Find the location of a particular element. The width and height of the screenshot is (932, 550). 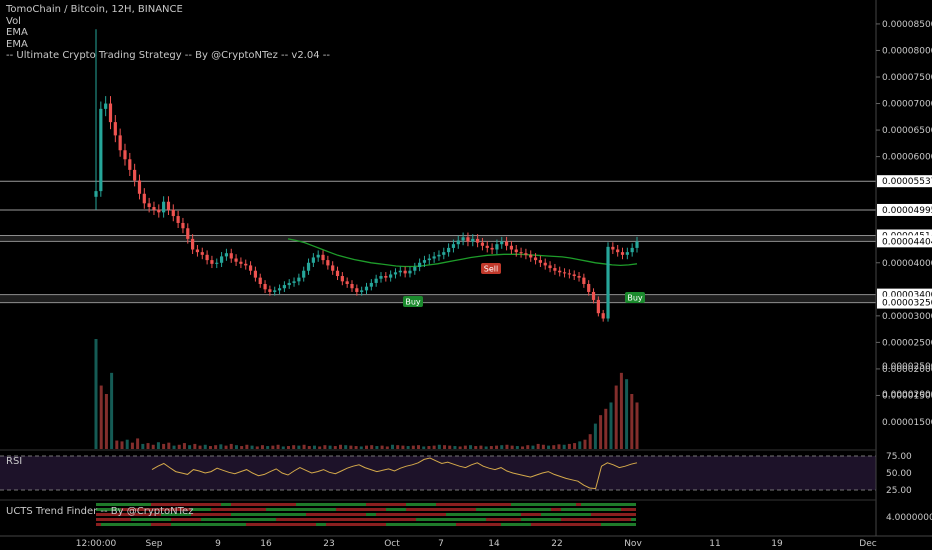

legend-line-vol: Vol is located at coordinates (168, 22).